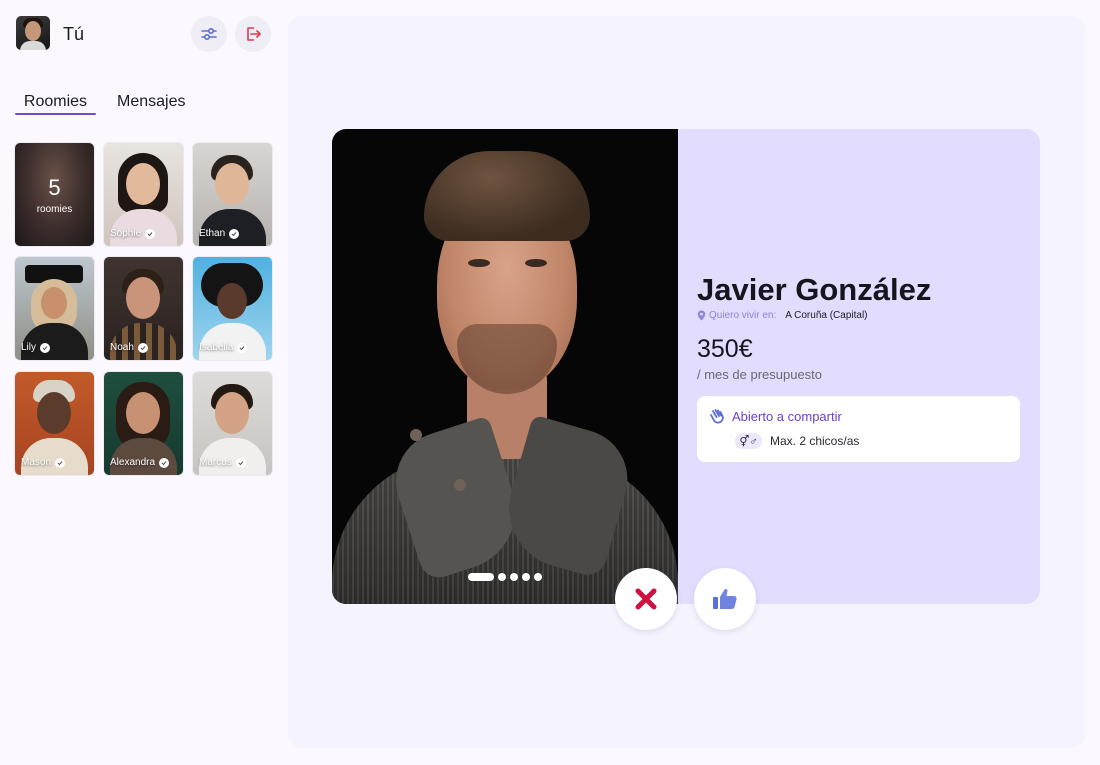 This screenshot has width=1100, height=765. I want to click on active-tab-indicator, so click(55, 114).